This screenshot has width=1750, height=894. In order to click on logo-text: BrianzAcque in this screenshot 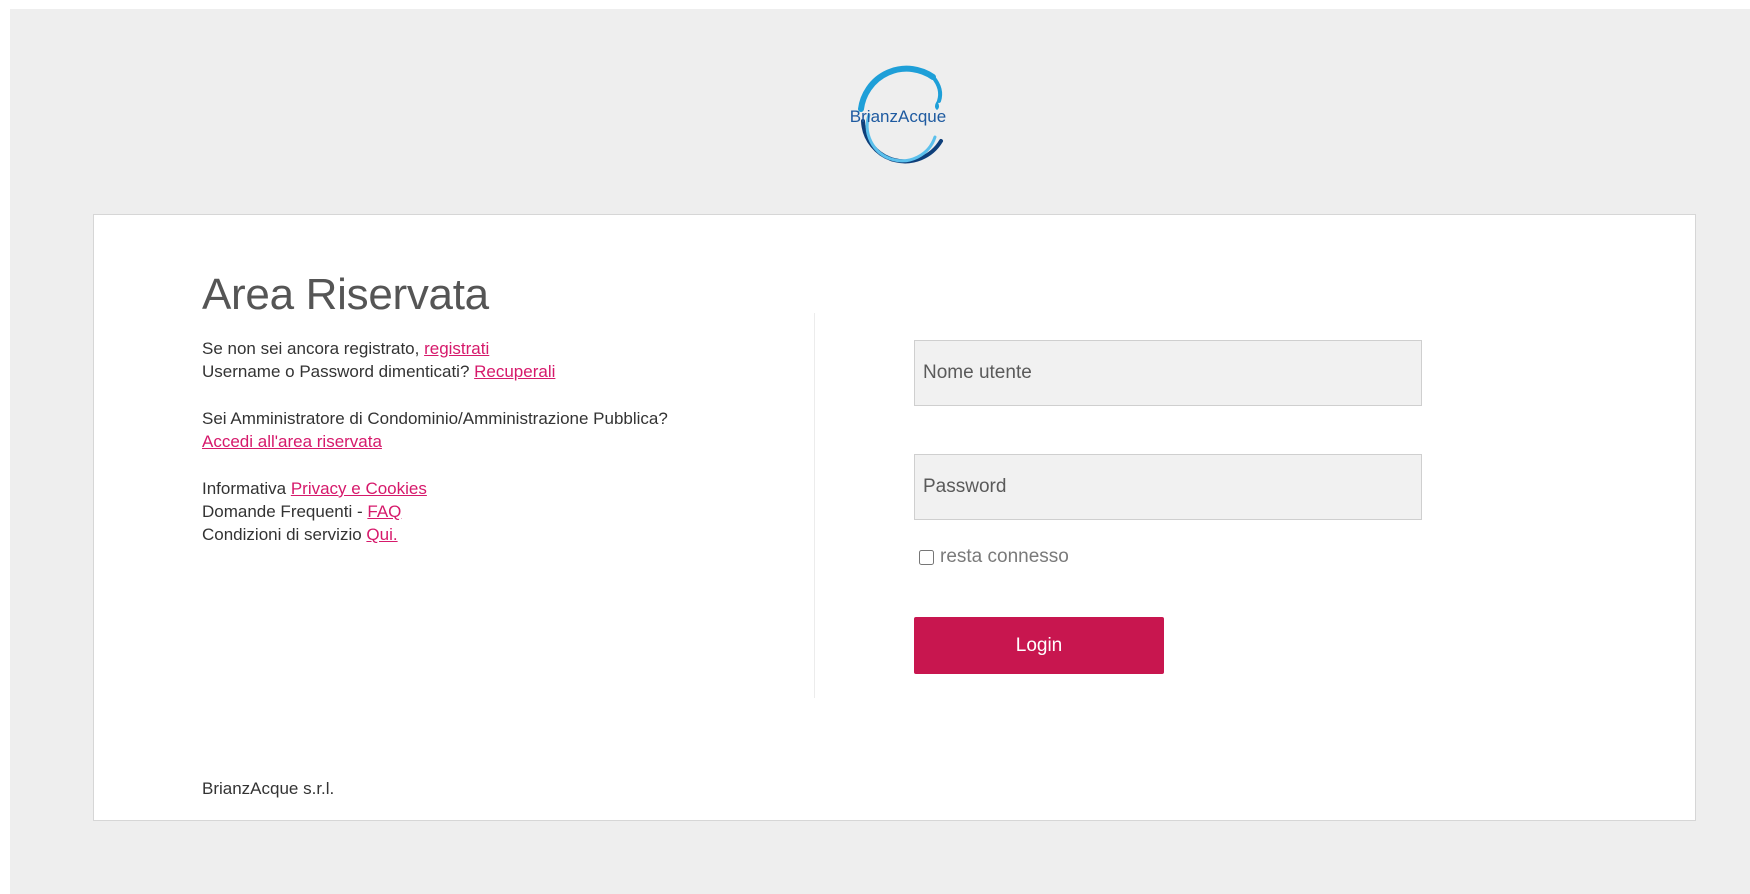, I will do `click(898, 116)`.